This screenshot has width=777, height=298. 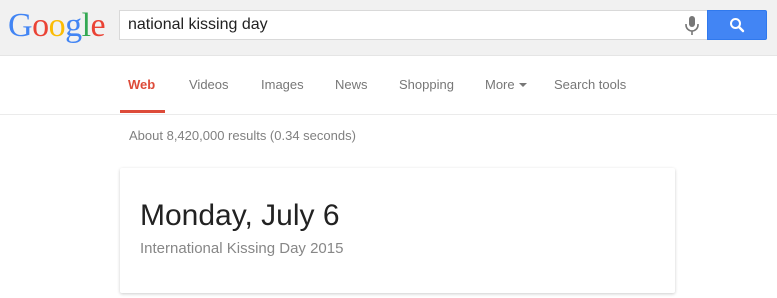 I want to click on tab-shopping: Shopping, so click(x=426, y=85).